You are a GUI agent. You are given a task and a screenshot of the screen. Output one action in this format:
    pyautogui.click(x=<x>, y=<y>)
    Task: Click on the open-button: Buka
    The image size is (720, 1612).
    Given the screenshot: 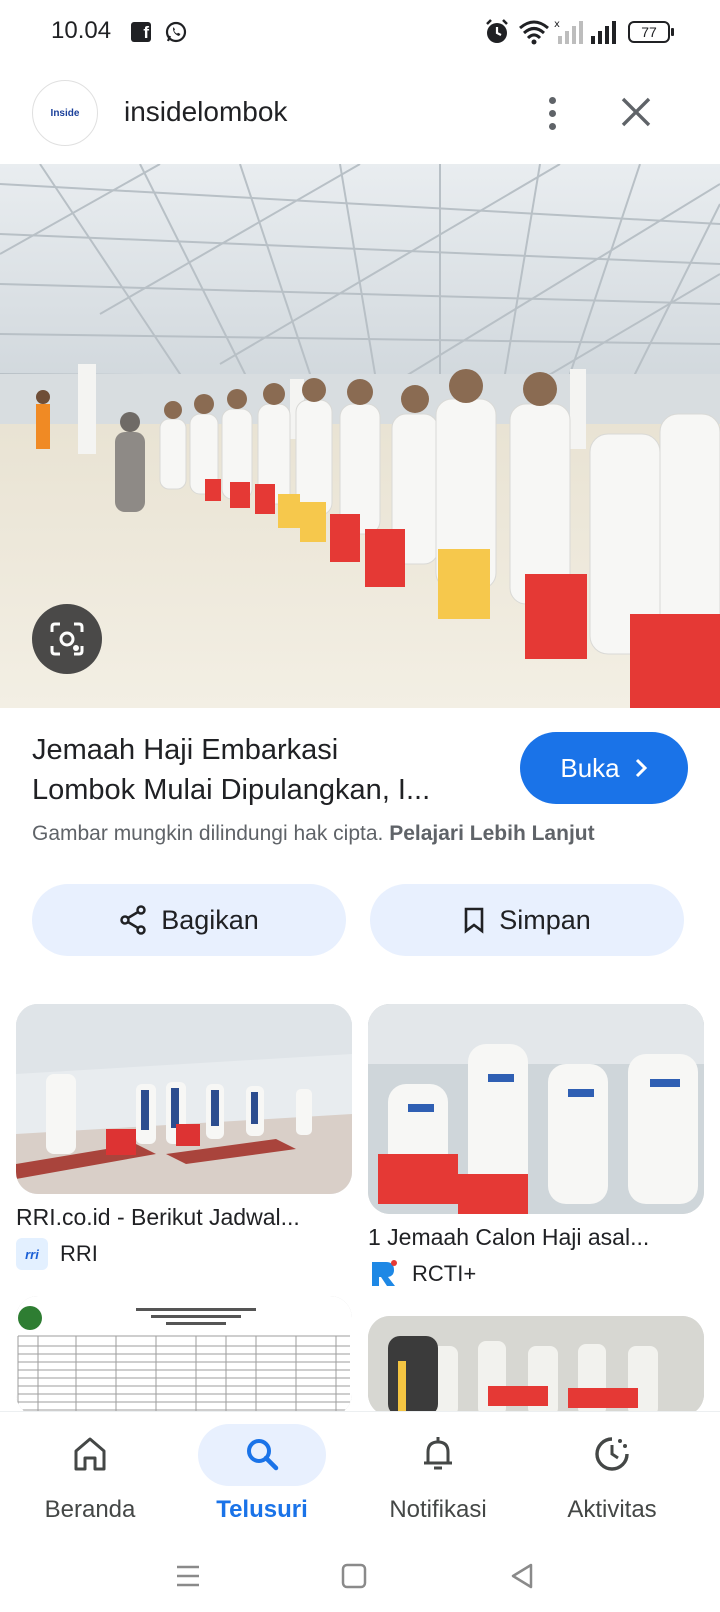 What is the action you would take?
    pyautogui.click(x=604, y=768)
    